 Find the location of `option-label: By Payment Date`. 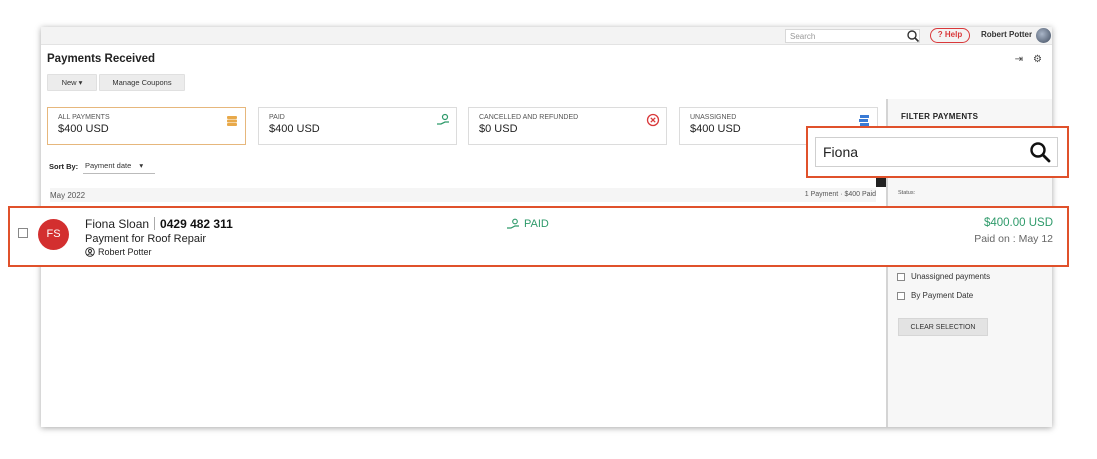

option-label: By Payment Date is located at coordinates (942, 295).